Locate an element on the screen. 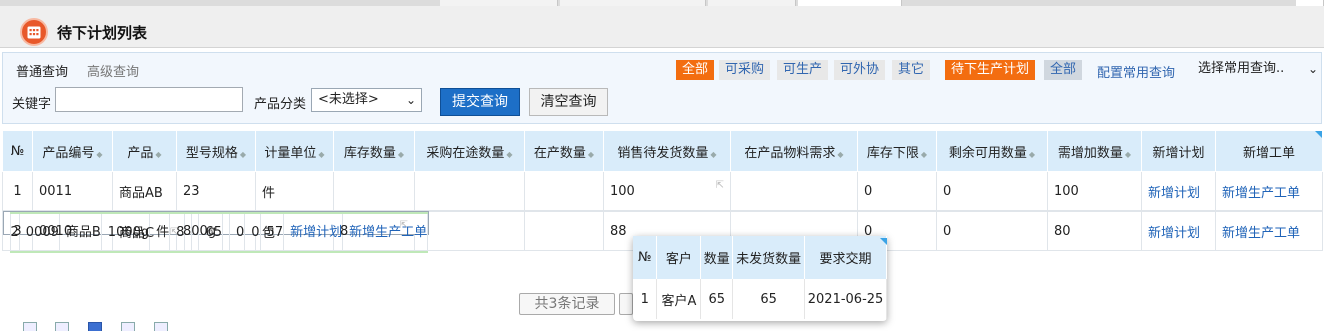 The image size is (1324, 331). cell-unit: 件 is located at coordinates (294, 191).